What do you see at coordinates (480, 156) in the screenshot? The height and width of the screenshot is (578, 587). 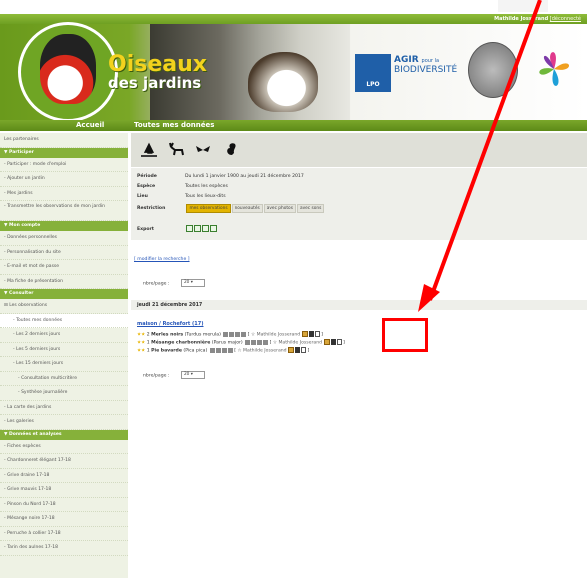 I see `annotation-arrow` at bounding box center [480, 156].